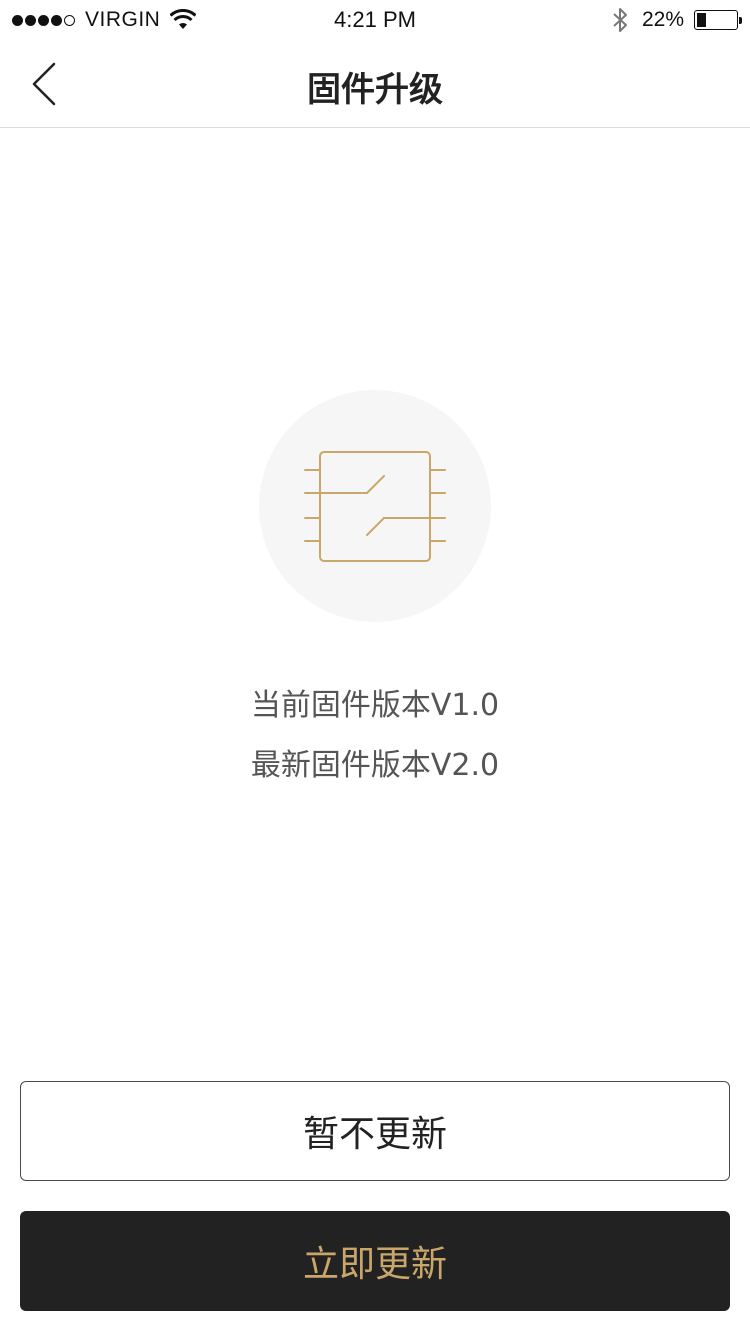  I want to click on update-now-label: 立即更新, so click(374, 1264).